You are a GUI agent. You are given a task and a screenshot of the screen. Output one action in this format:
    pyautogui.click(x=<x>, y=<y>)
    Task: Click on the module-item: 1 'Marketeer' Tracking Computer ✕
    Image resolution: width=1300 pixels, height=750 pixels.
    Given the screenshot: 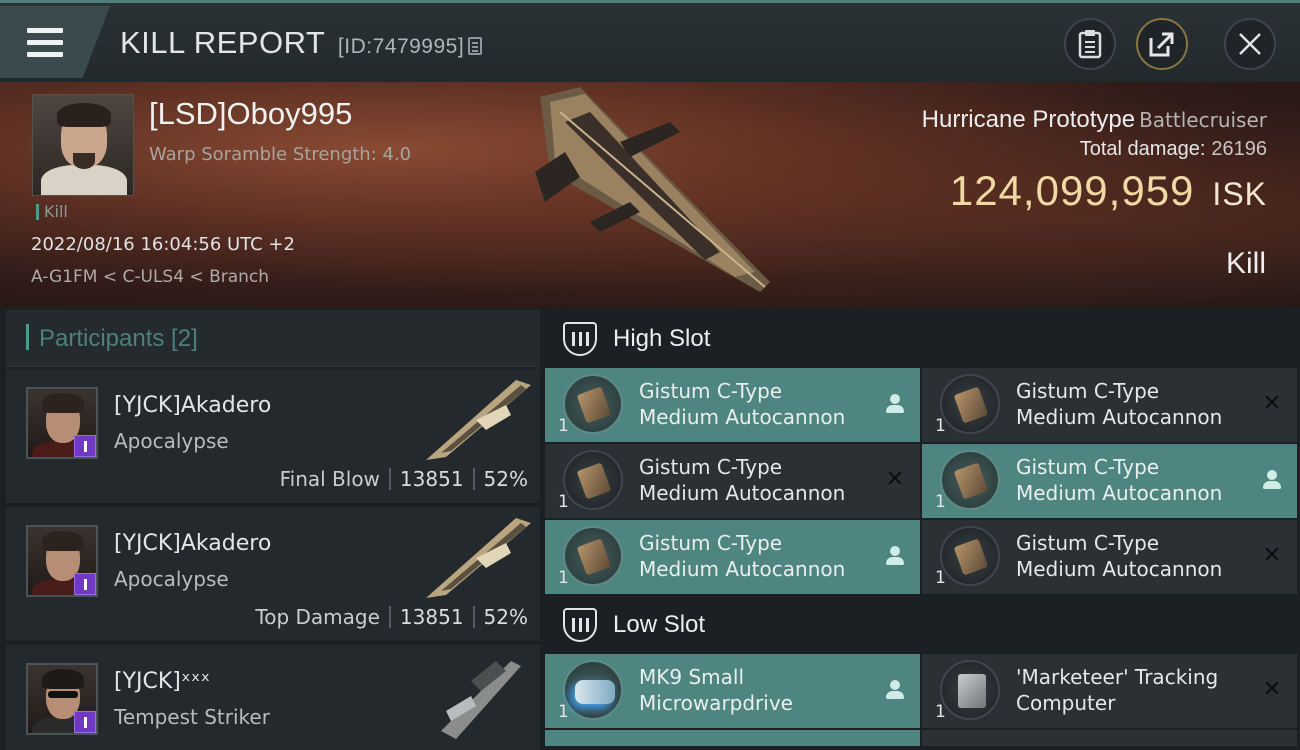 What is the action you would take?
    pyautogui.click(x=1109, y=691)
    